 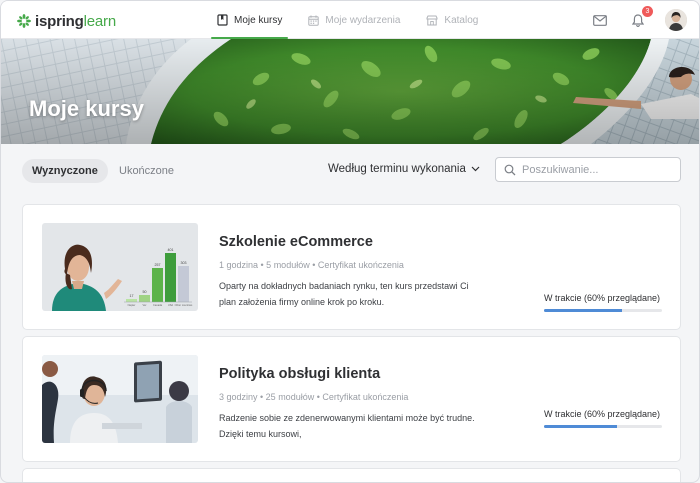 What do you see at coordinates (59, 21) in the screenshot?
I see `logo-text-ispring: ispring` at bounding box center [59, 21].